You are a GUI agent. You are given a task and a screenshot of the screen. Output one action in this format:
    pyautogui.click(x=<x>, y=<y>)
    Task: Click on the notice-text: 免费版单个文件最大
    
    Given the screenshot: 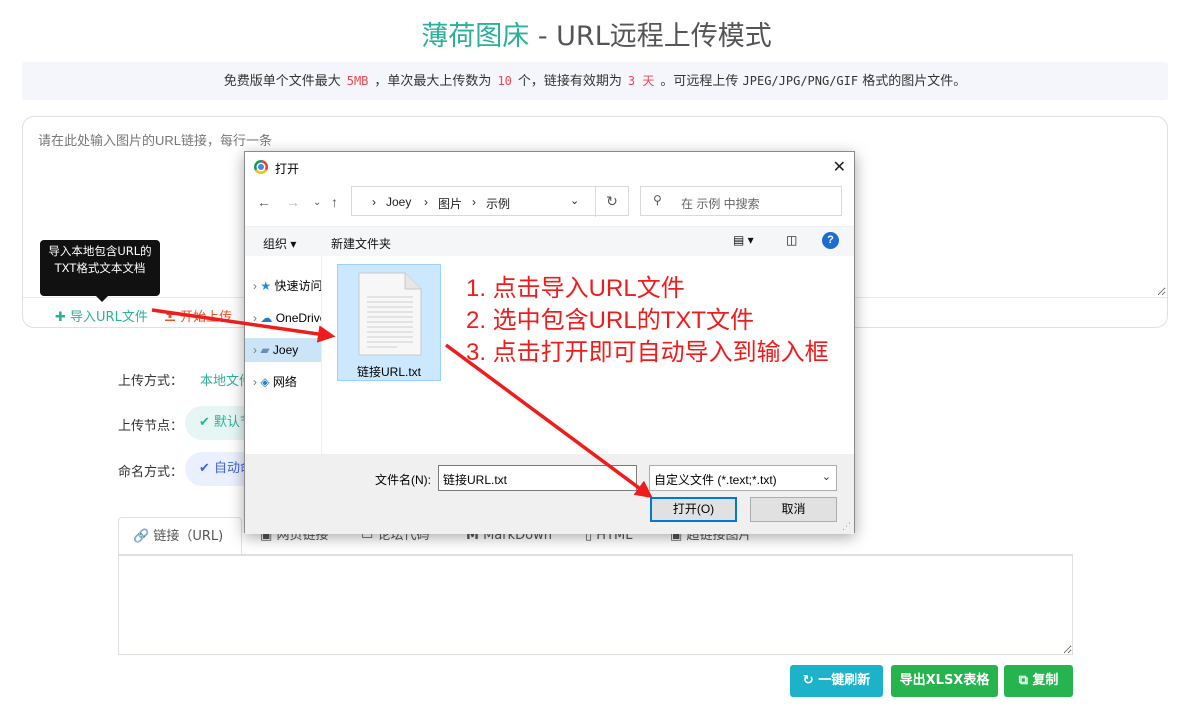 What is the action you would take?
    pyautogui.click(x=282, y=81)
    